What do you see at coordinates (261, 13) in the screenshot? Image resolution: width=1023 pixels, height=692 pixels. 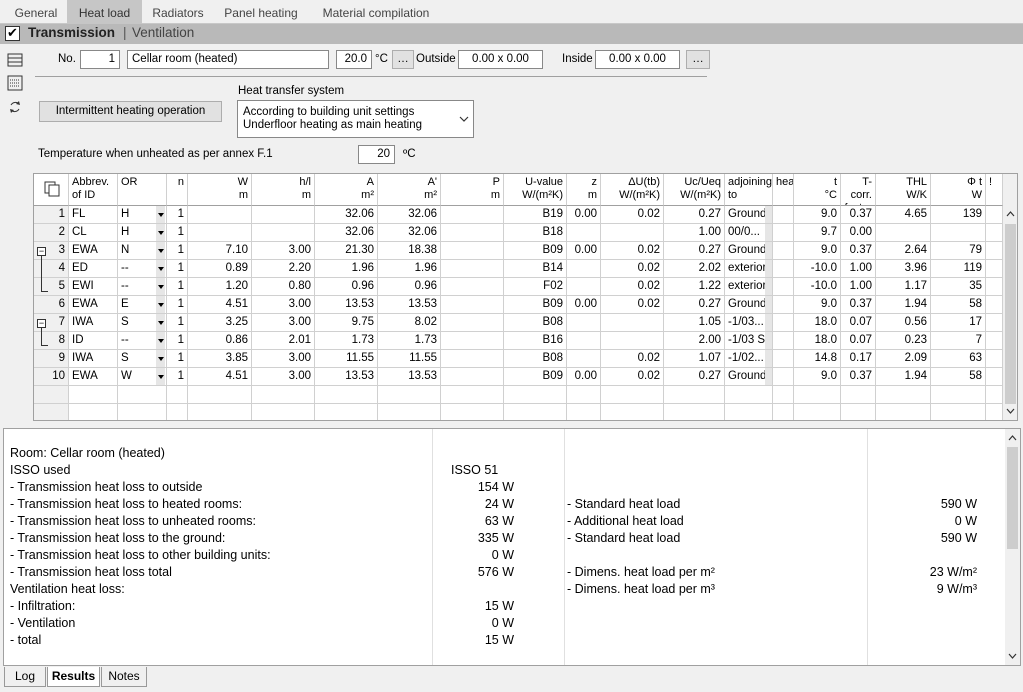 I see `tab-panel-heating: Panel heating` at bounding box center [261, 13].